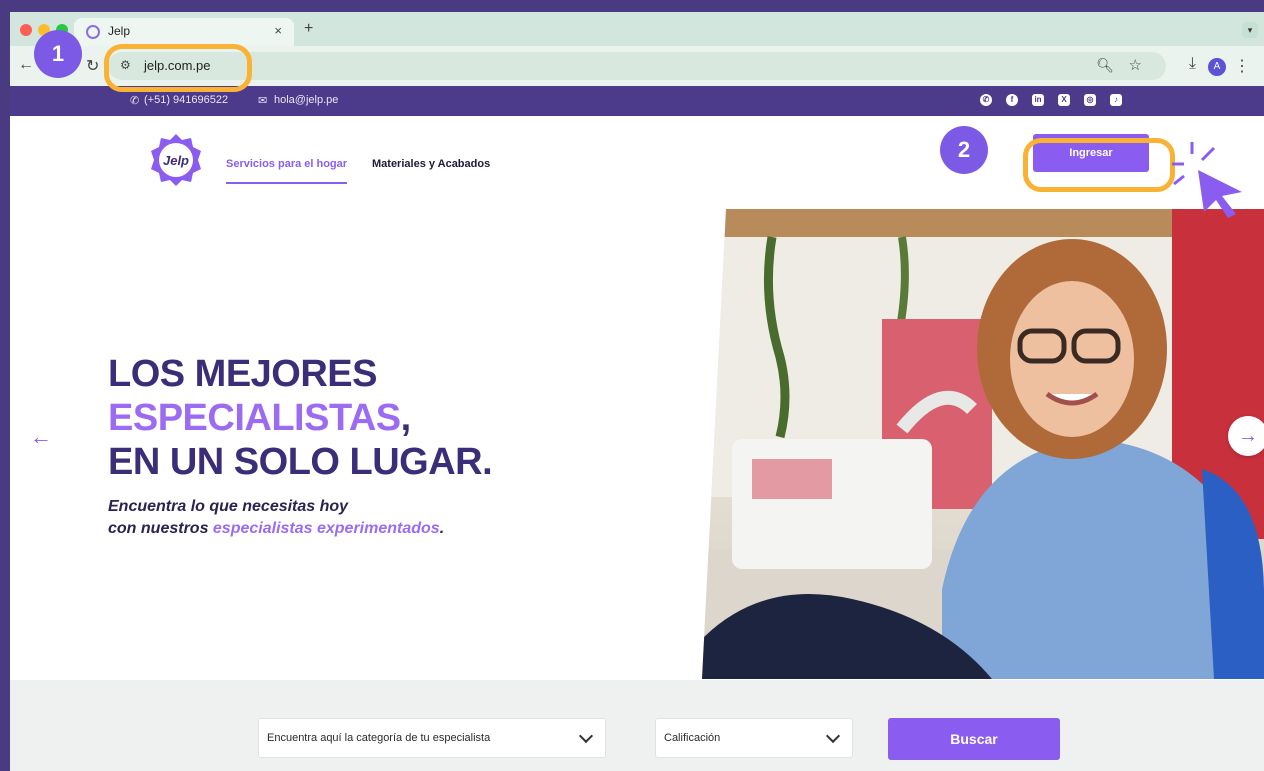 Image resolution: width=1264 pixels, height=771 pixels. What do you see at coordinates (1217, 67) in the screenshot?
I see `profile-avatar: A` at bounding box center [1217, 67].